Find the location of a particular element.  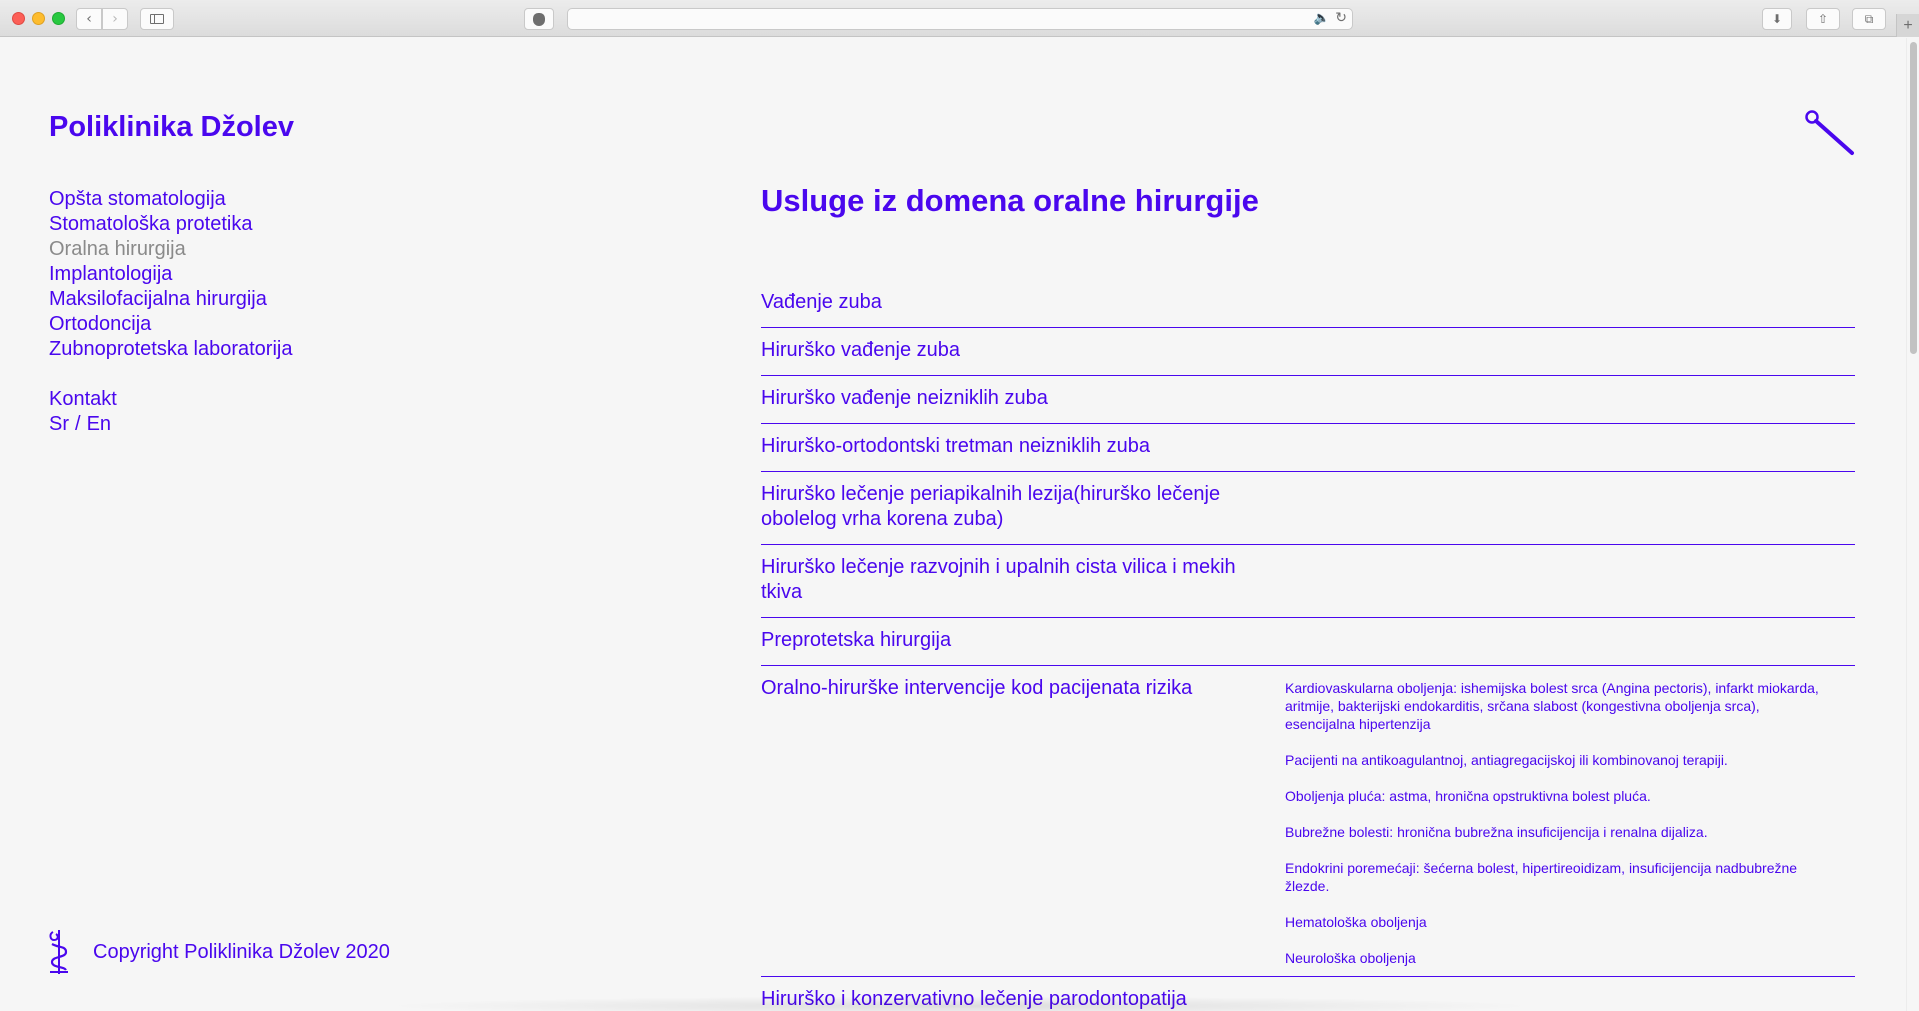

shield-icon is located at coordinates (539, 19).